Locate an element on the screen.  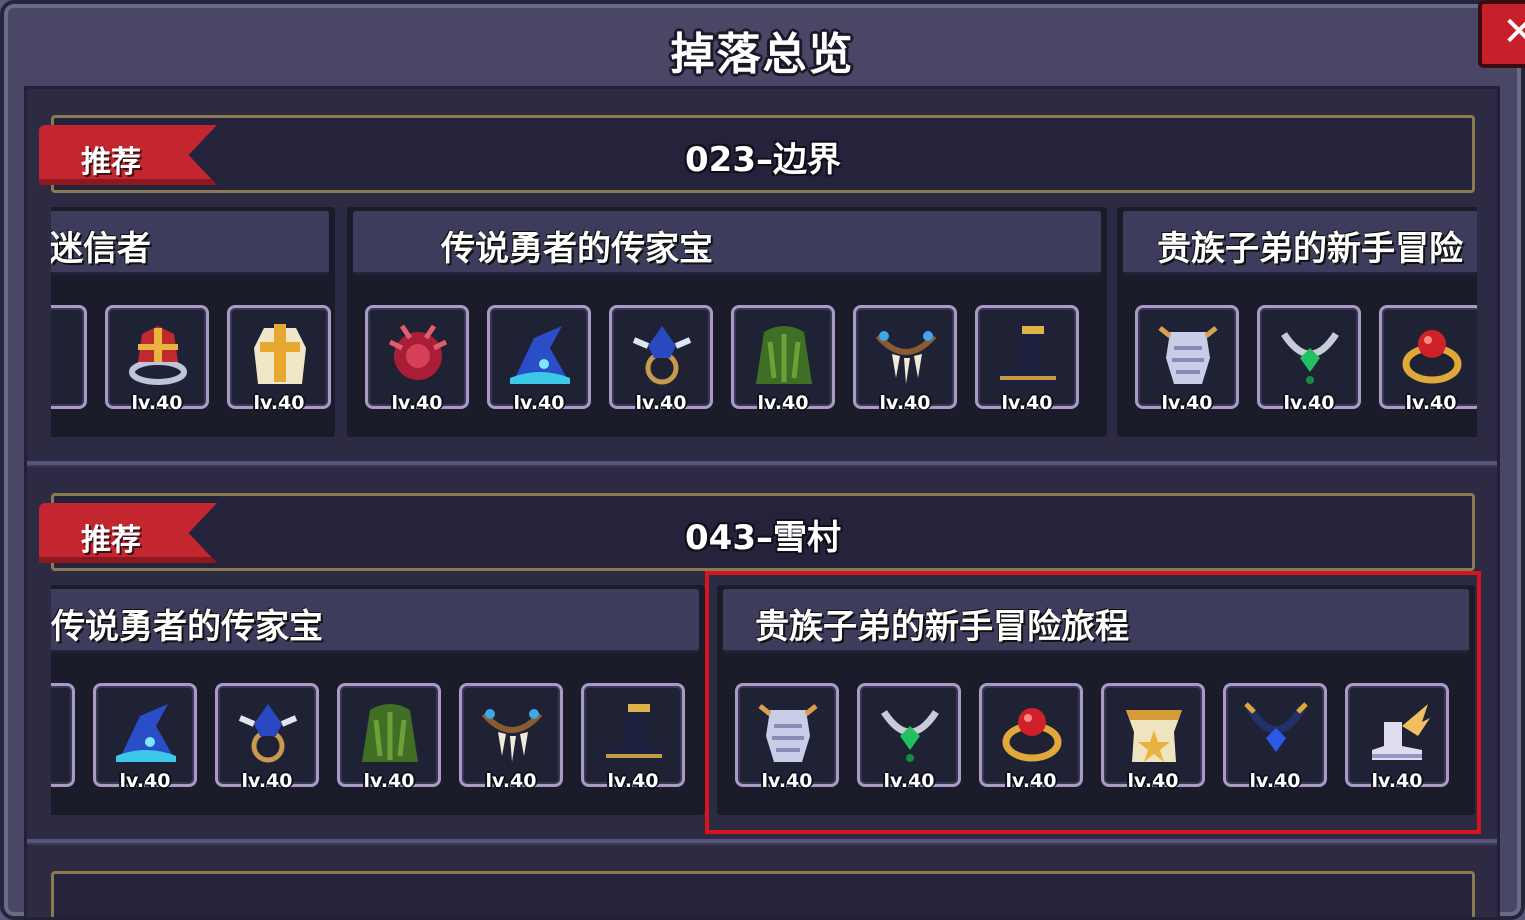
equipment-set: 迷信者 lv.40 lv.40 is located at coordinates (193, 322).